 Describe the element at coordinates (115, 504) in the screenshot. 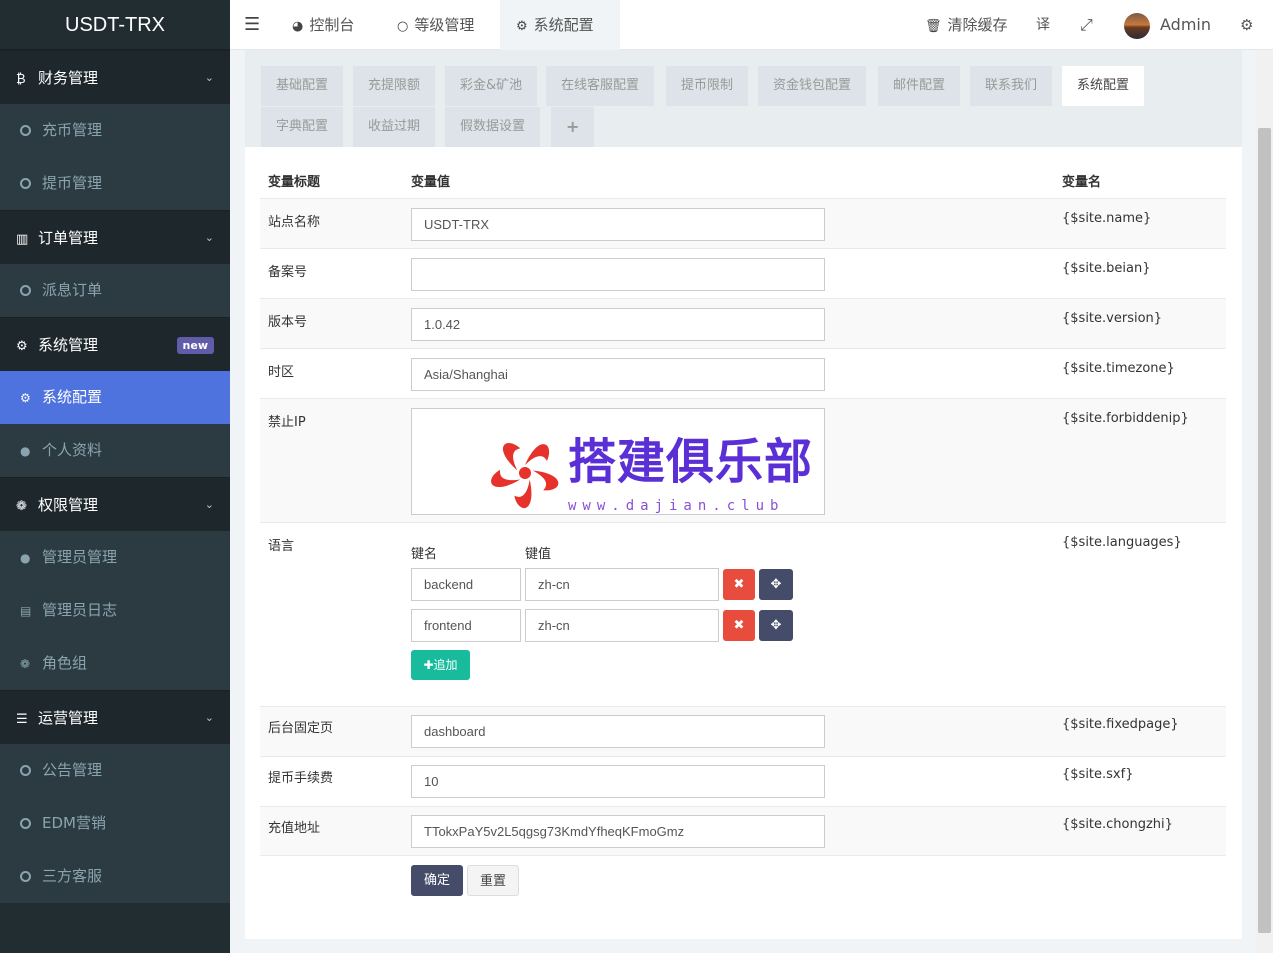

I see `sidebar-header-permissions: ❁ 权限管理 ⌄` at that location.